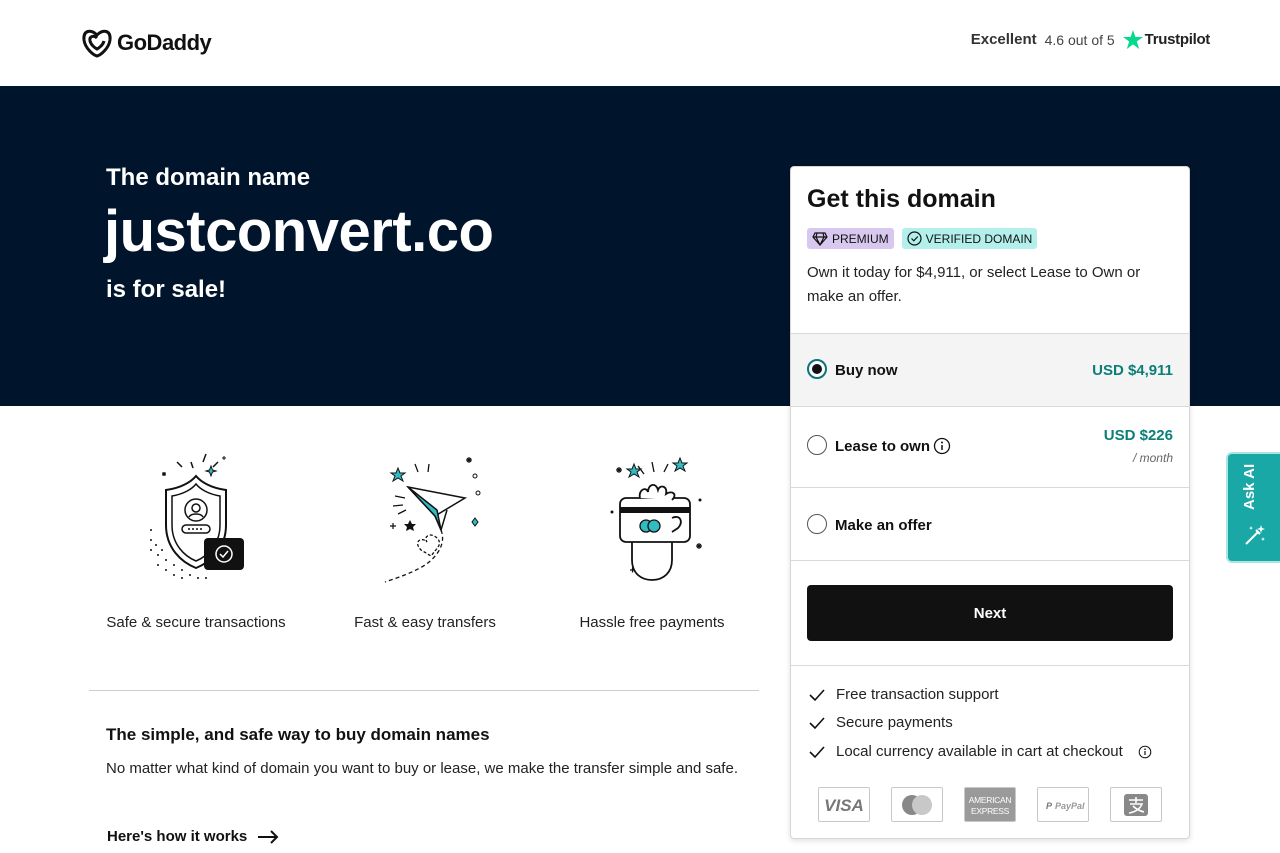 Image resolution: width=1280 pixels, height=853 pixels. What do you see at coordinates (177, 836) in the screenshot?
I see `how-it-works-label: Here's how it works` at bounding box center [177, 836].